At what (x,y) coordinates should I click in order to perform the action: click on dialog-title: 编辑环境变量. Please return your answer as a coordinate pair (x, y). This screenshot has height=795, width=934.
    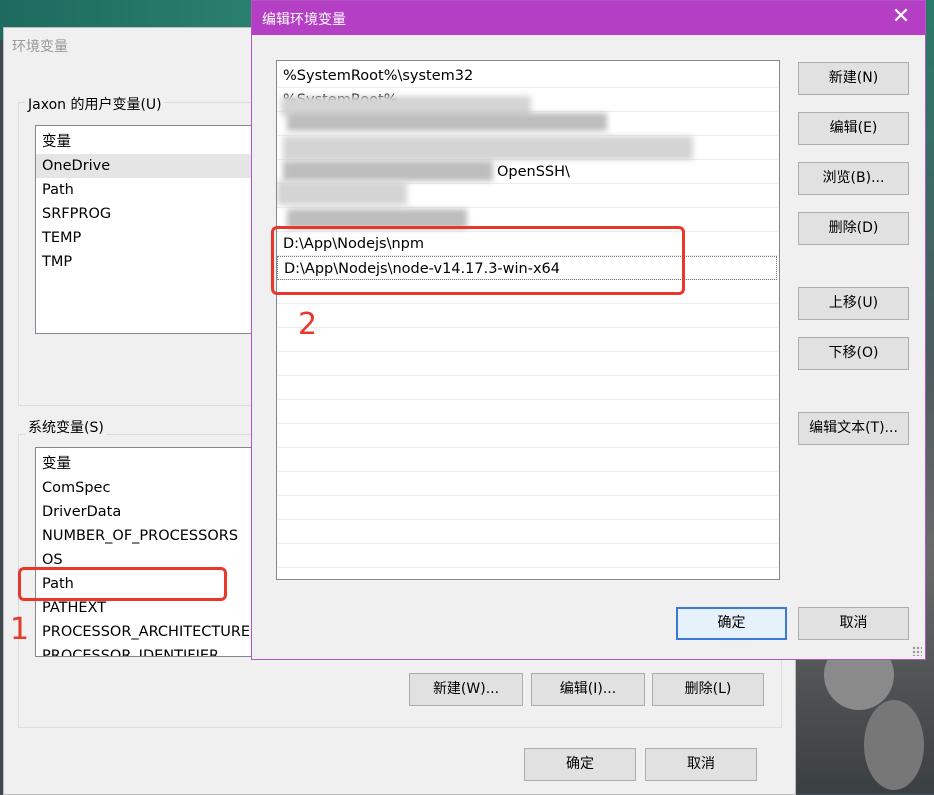
    Looking at the image, I should click on (304, 20).